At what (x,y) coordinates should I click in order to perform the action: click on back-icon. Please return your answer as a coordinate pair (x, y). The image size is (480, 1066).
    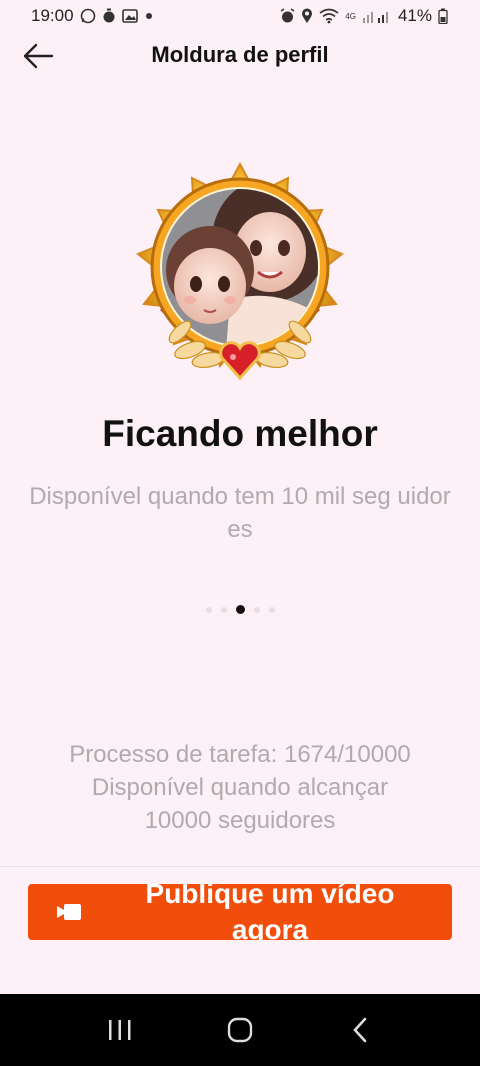
    Looking at the image, I should click on (360, 1030).